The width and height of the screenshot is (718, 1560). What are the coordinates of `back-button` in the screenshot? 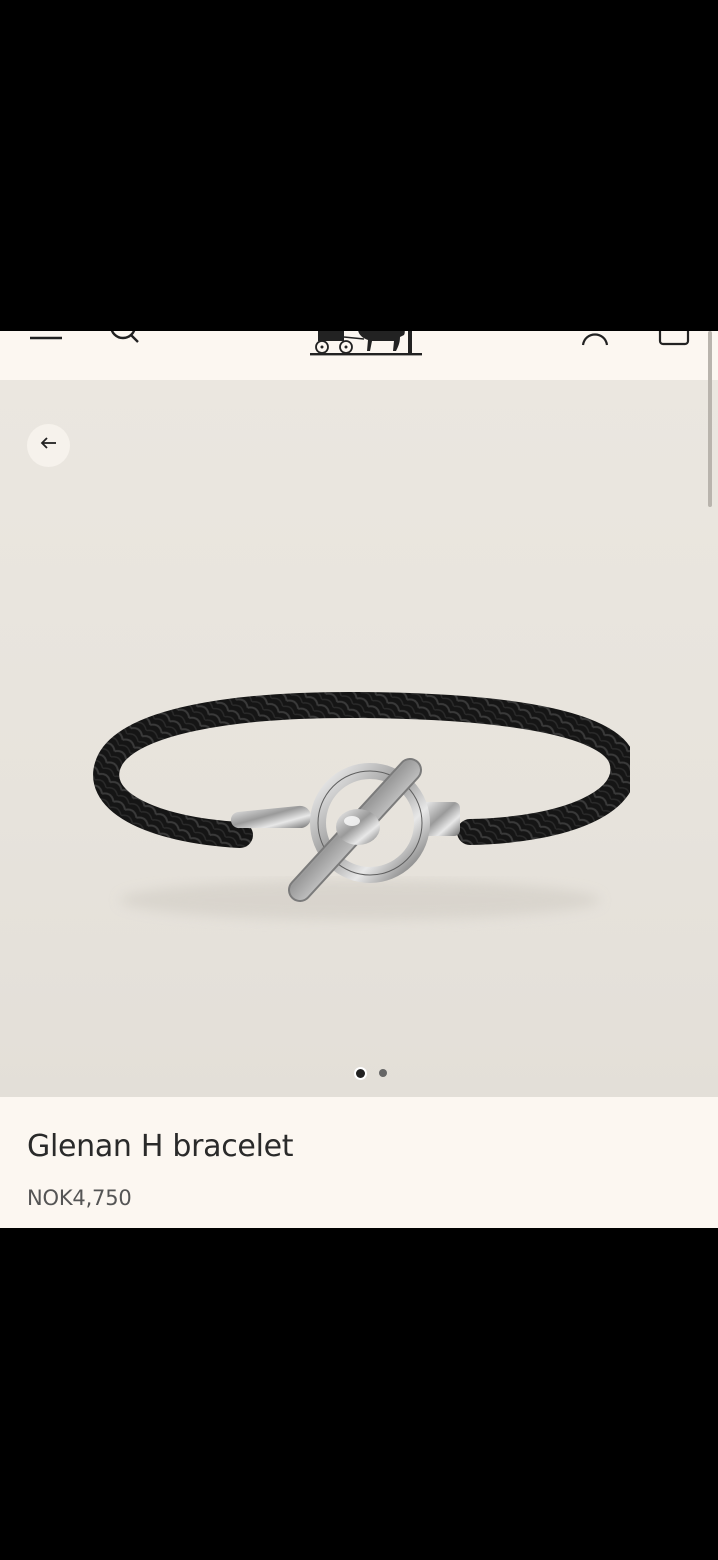 It's located at (48, 445).